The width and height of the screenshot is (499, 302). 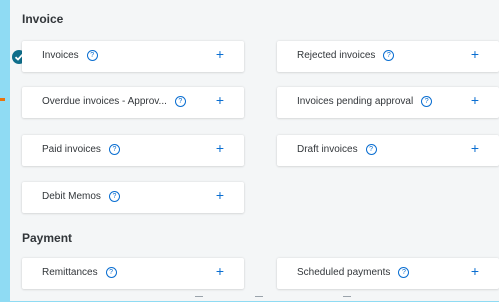 I want to click on tile-overdue-invoices: Overdue invoices - Approv...? +, so click(x=133, y=102).